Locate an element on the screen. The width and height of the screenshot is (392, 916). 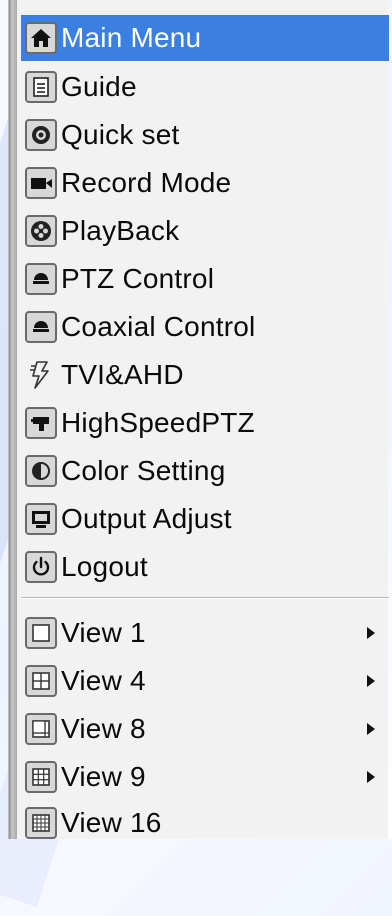
menu-item-label: Coaxial Control is located at coordinates (158, 326).